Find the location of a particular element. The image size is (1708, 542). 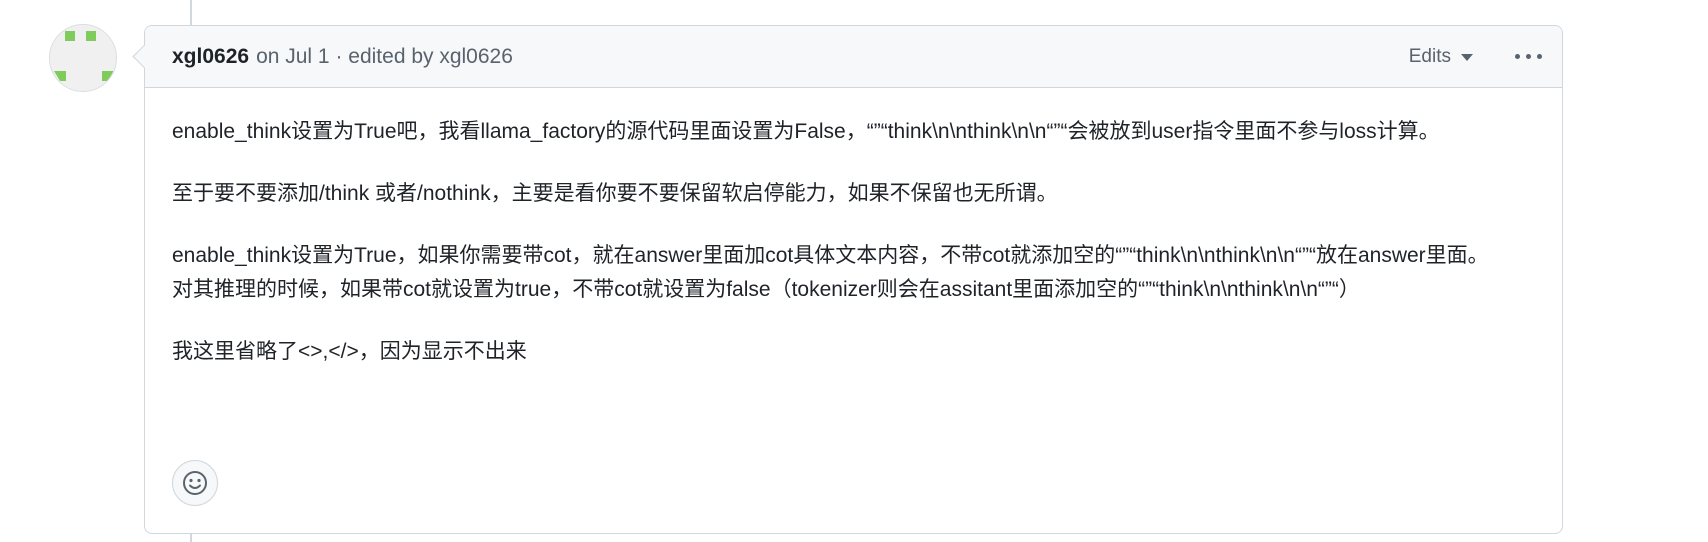

add-reaction-button is located at coordinates (195, 483).